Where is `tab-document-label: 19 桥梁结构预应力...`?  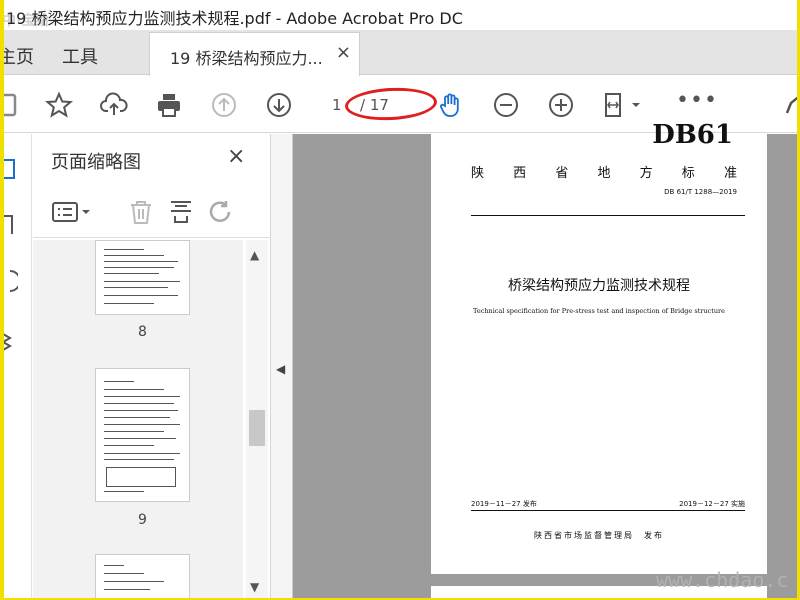
tab-document-label: 19 桥梁结构预应力... is located at coordinates (246, 58).